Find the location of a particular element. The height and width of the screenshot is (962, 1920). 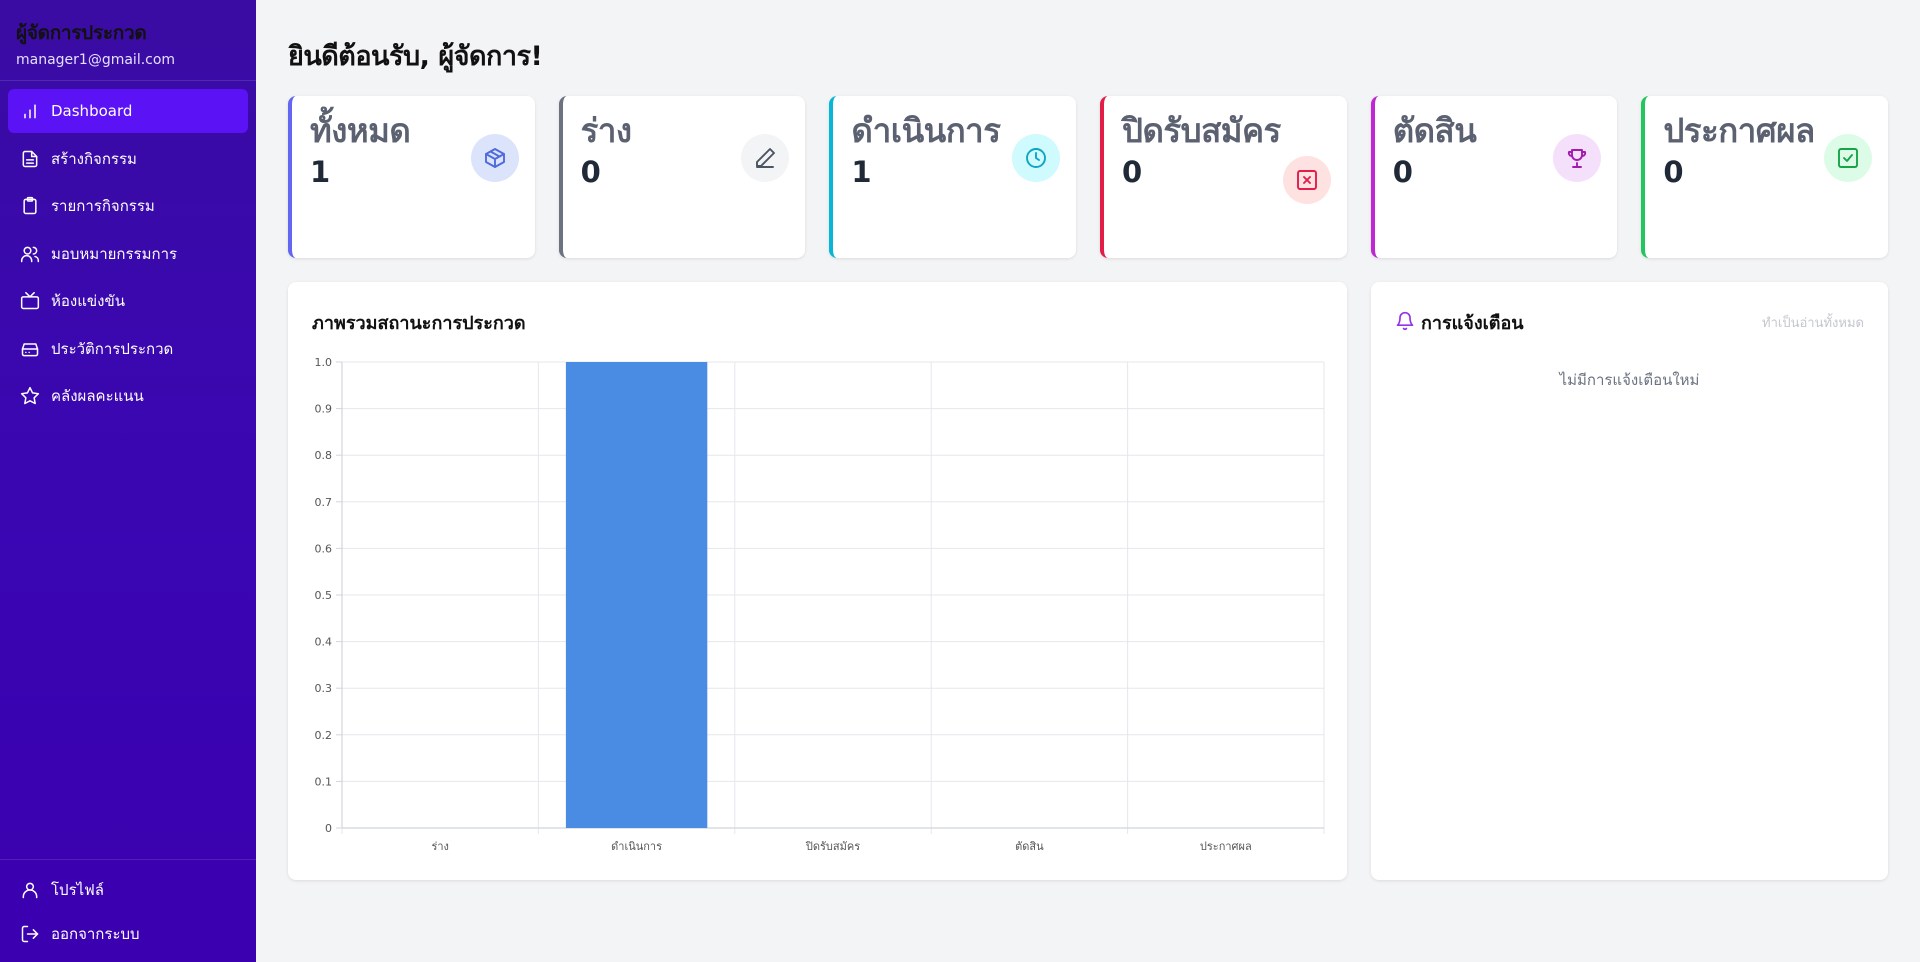

y-tick-label: 0.1 is located at coordinates (324, 781).